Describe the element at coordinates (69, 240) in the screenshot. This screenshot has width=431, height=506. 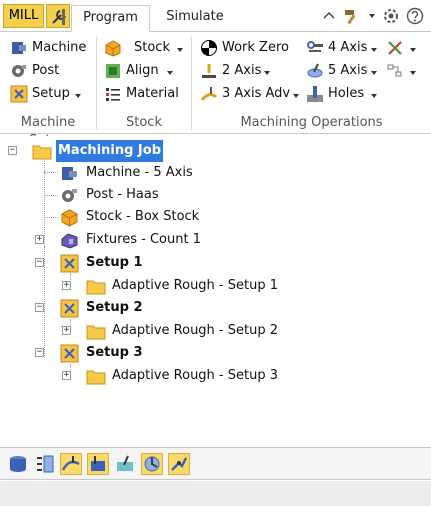
I see `fixtures-icon` at that location.